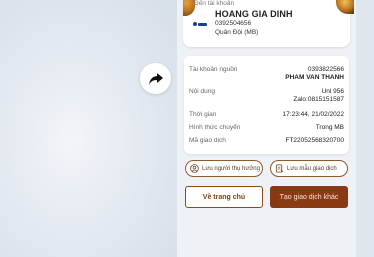  What do you see at coordinates (202, 91) in the screenshot?
I see `content-label: Nội dung` at bounding box center [202, 91].